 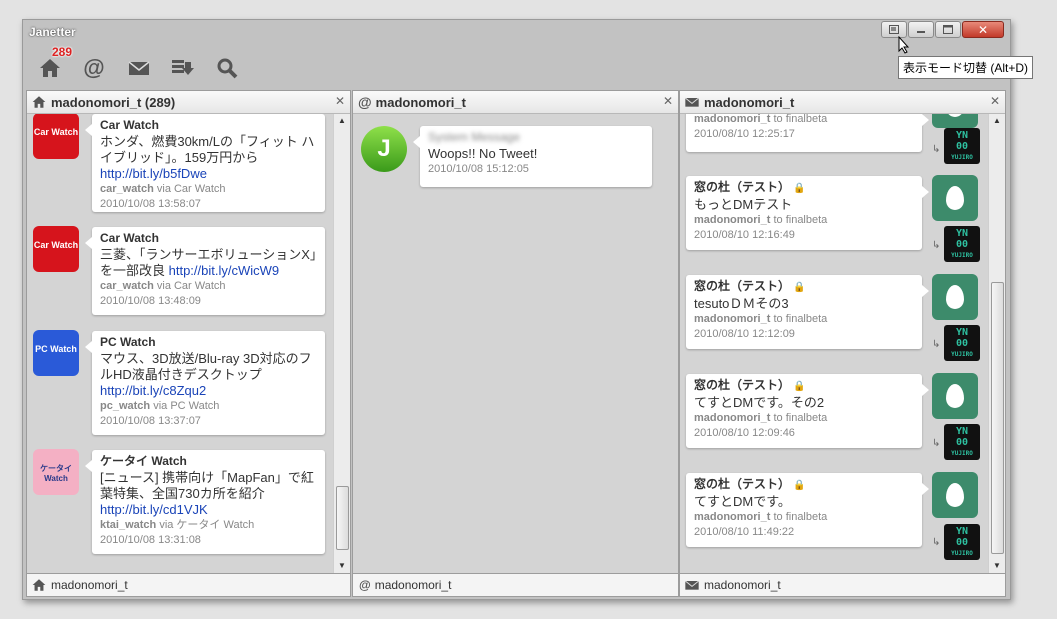 What do you see at coordinates (153, 390) in the screenshot?
I see `tweet-link: http://bit.ly/c8Zqu2` at bounding box center [153, 390].